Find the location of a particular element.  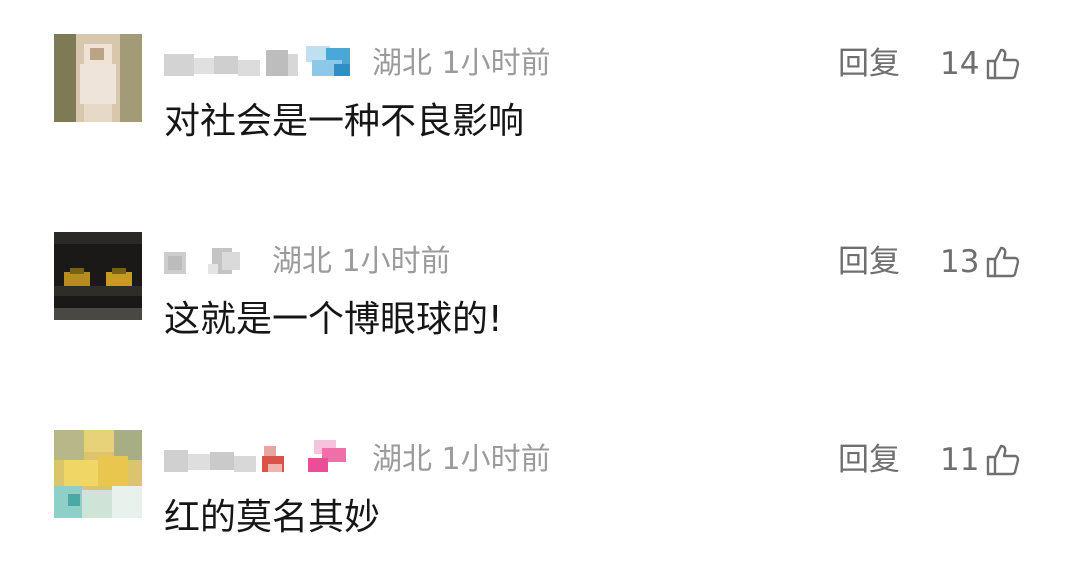

like-count: 11 is located at coordinates (960, 460).